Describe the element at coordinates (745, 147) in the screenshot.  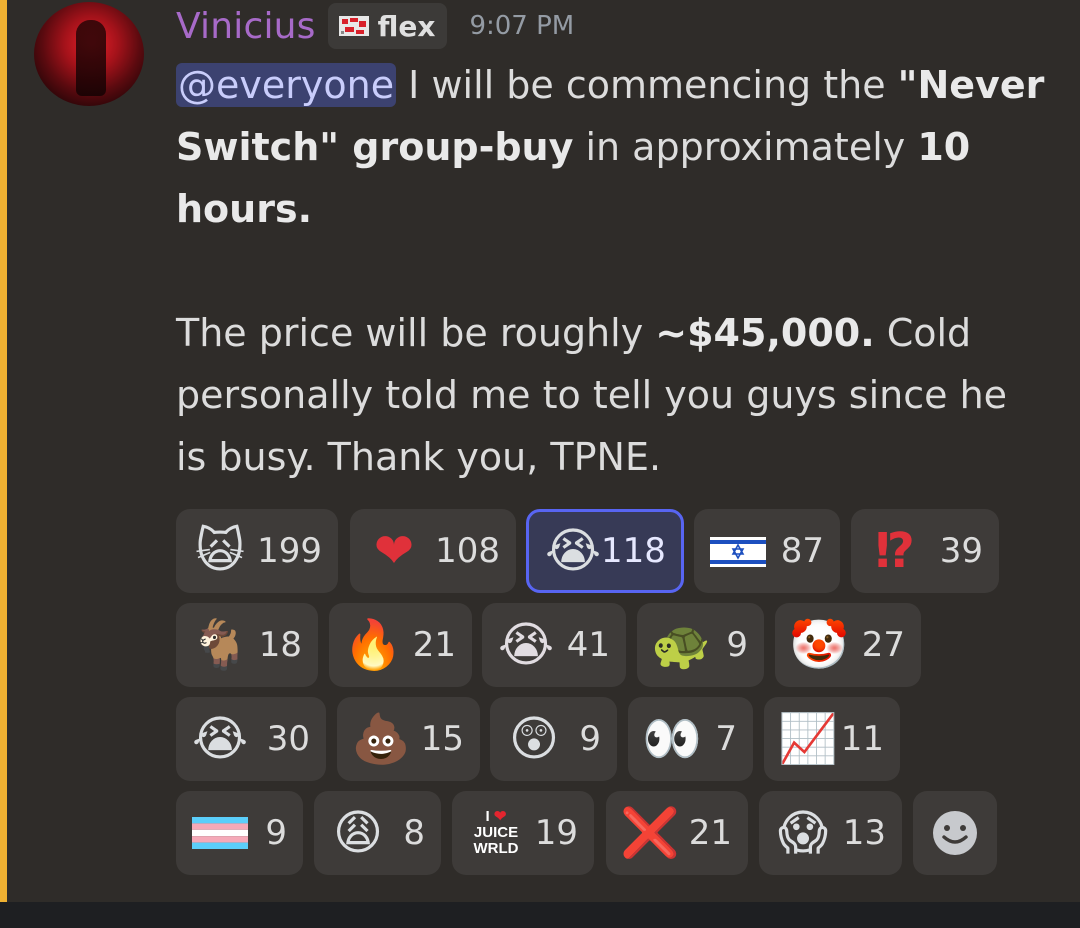
I see `message-text: in approximately` at that location.